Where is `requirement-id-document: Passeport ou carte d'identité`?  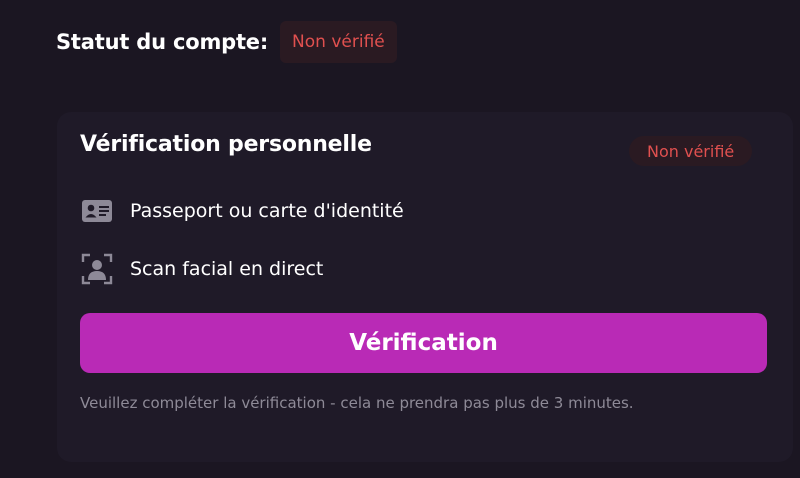 requirement-id-document: Passeport ou carte d'identité is located at coordinates (242, 211).